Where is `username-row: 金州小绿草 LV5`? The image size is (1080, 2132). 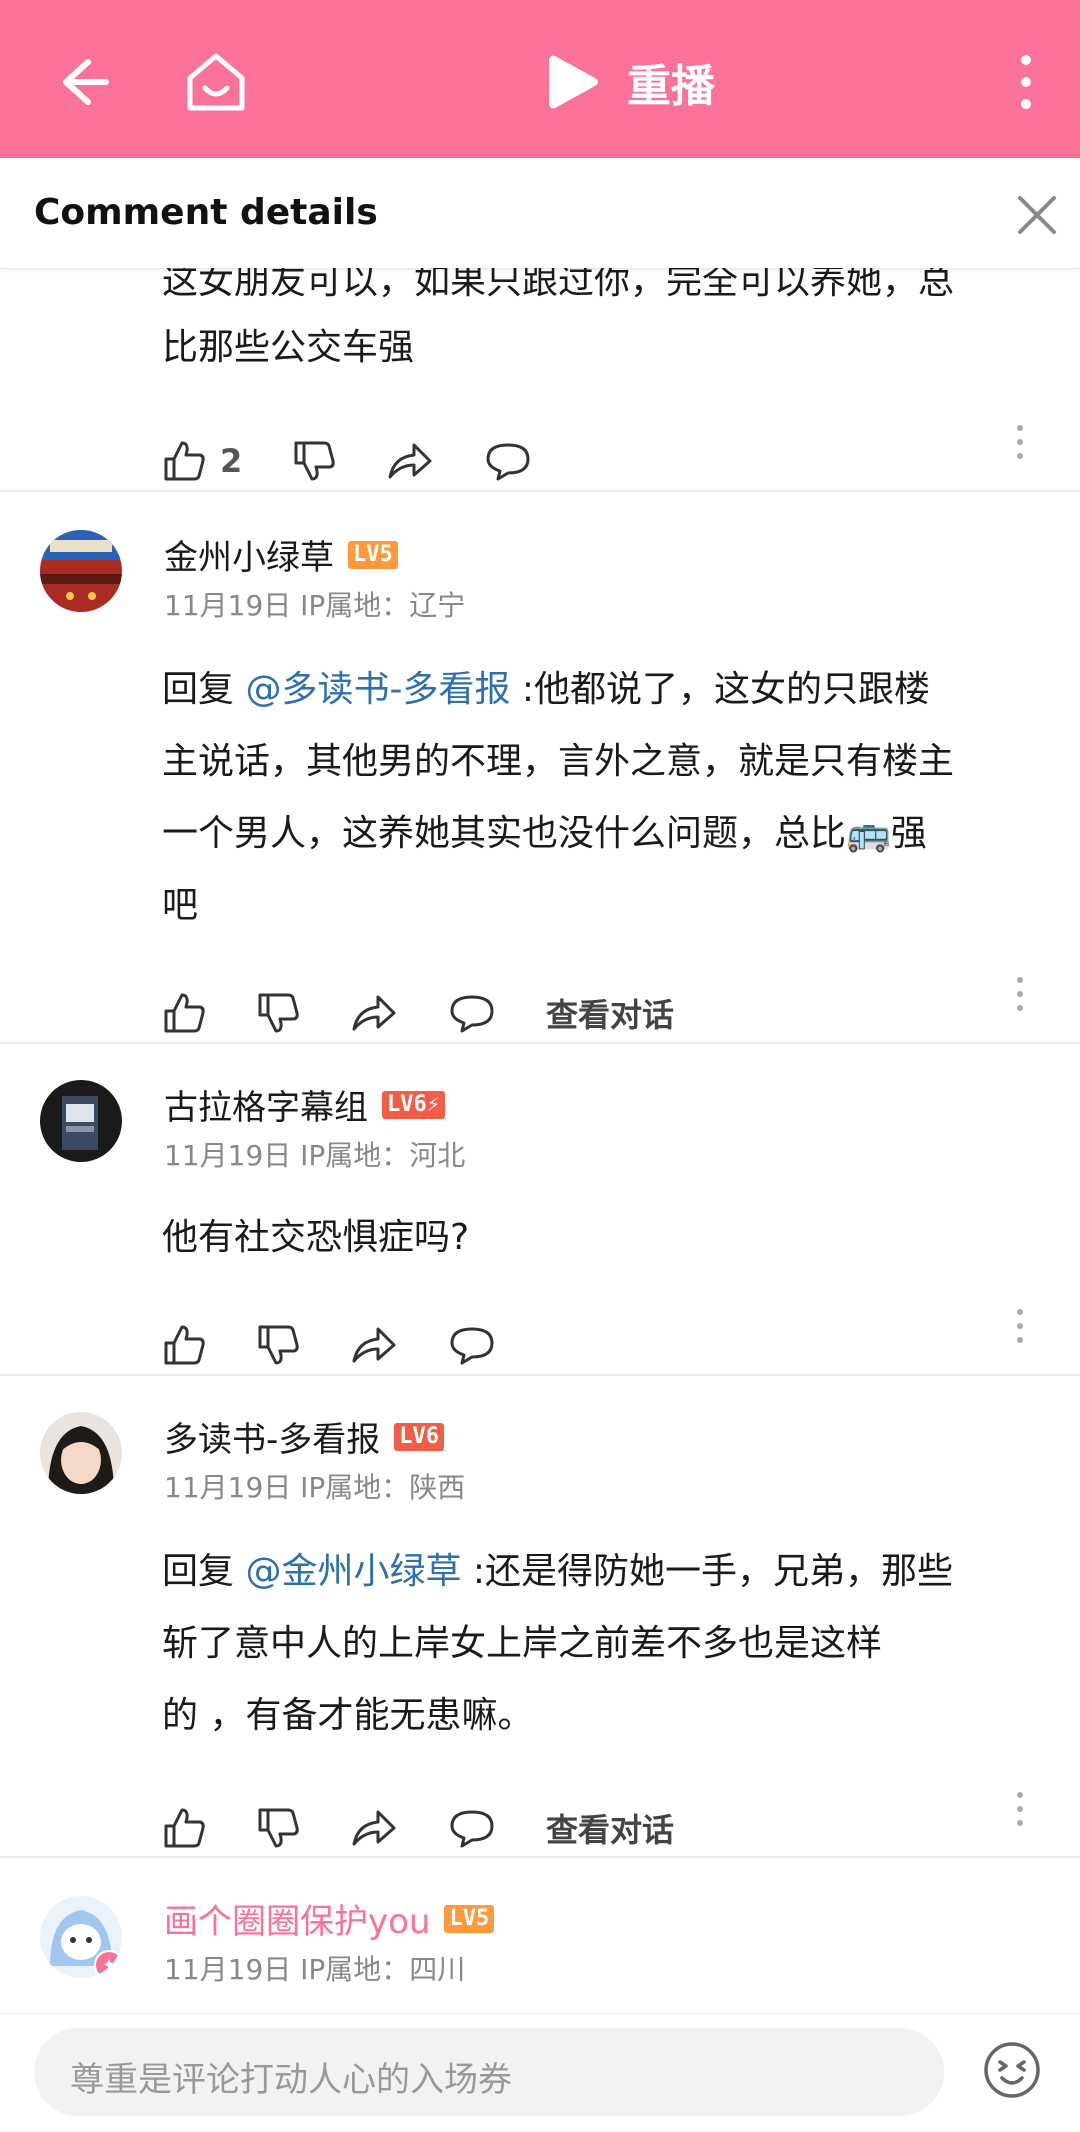 username-row: 金州小绿草 LV5 is located at coordinates (281, 554).